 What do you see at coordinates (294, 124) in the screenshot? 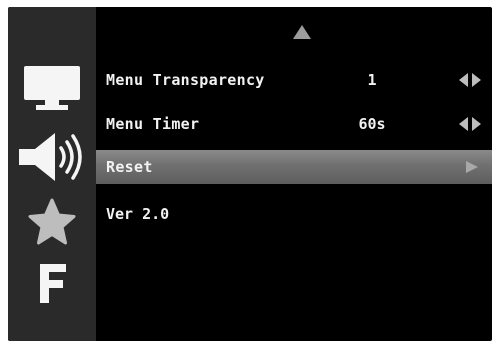
I see `menu-row-timer: Menu Timer 60s` at bounding box center [294, 124].